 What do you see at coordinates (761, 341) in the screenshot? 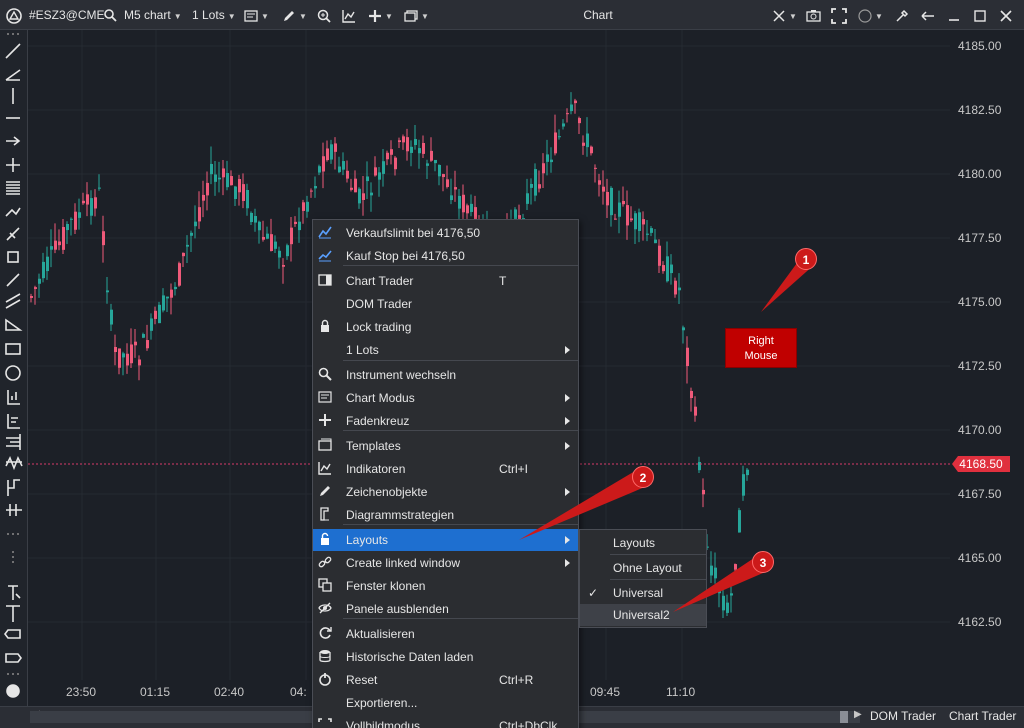
I see `callout-line-1: Right` at bounding box center [761, 341].